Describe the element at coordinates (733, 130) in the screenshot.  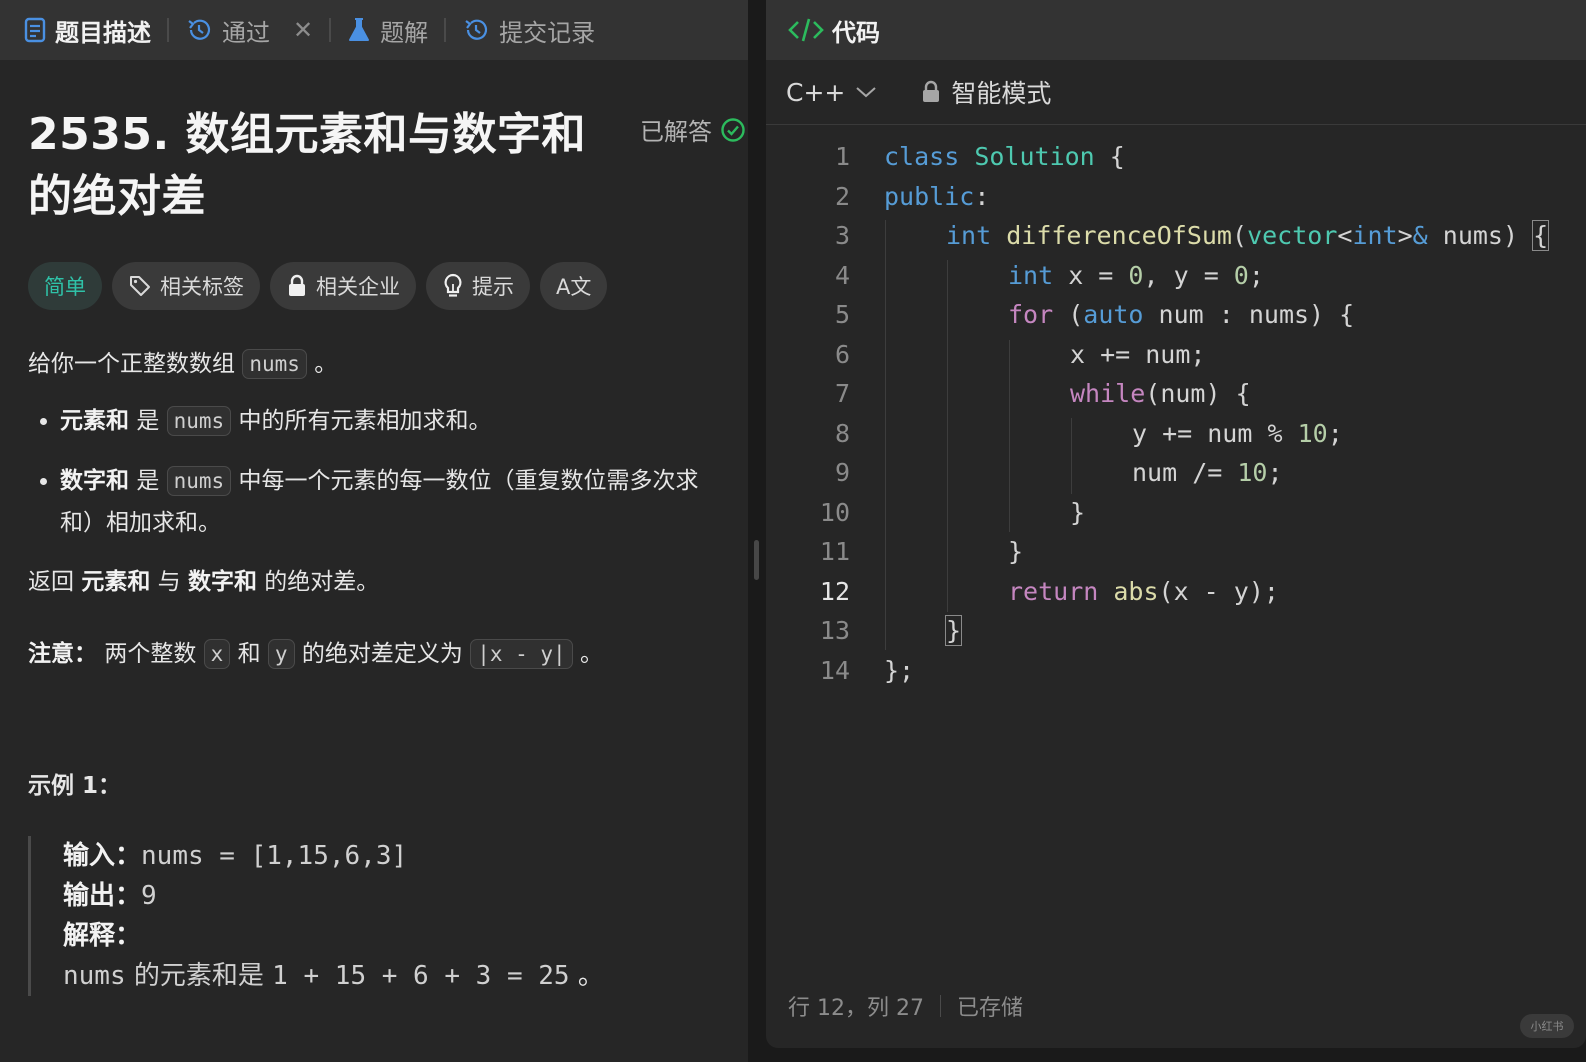
I see `check-circle-icon` at that location.